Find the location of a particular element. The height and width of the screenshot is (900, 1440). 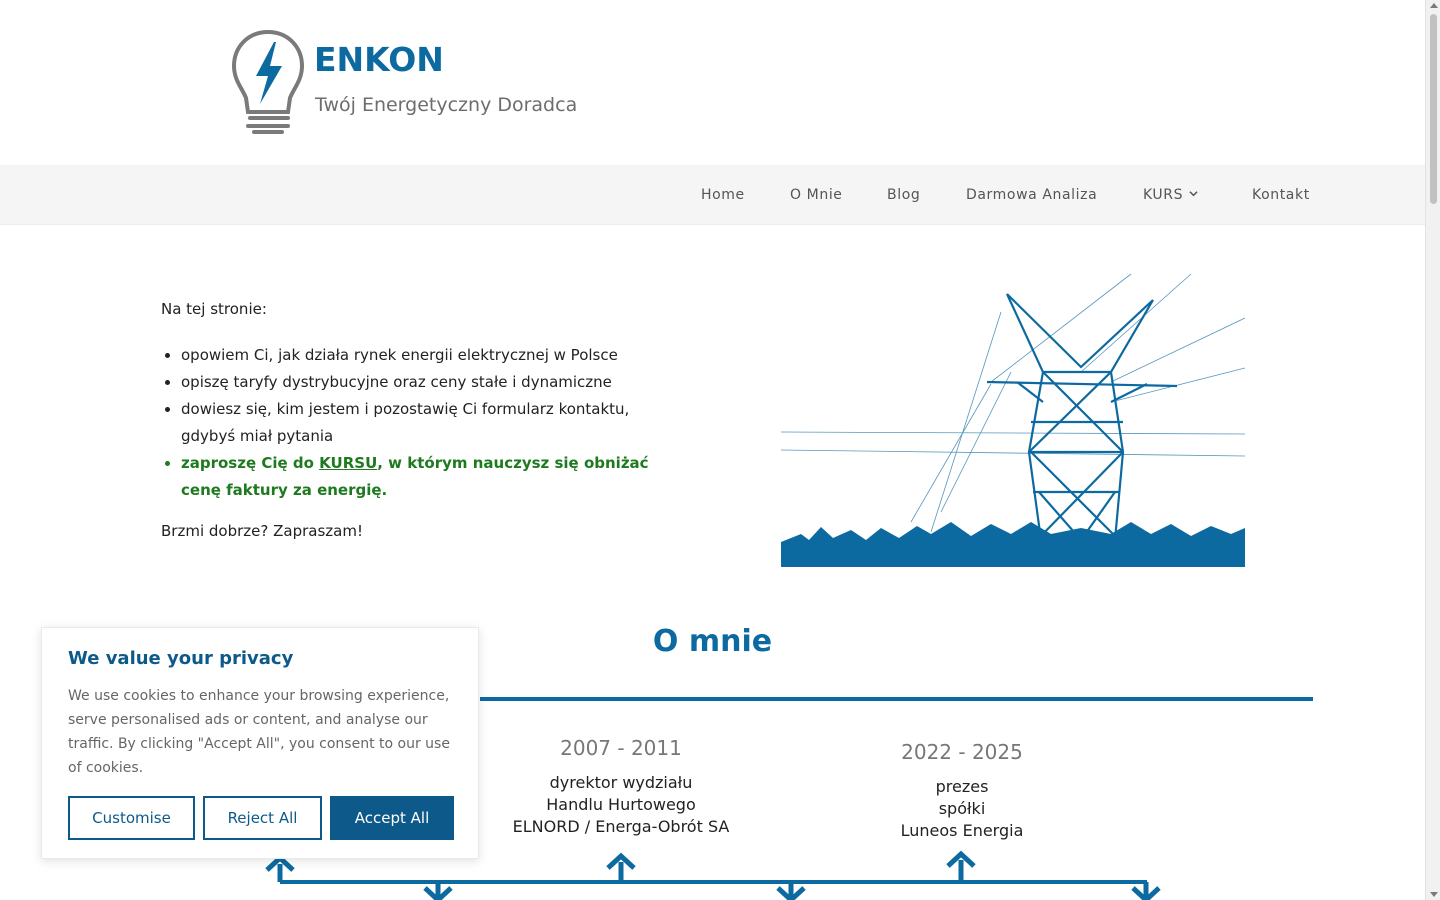

reject-all-button: Reject All is located at coordinates (262, 818).